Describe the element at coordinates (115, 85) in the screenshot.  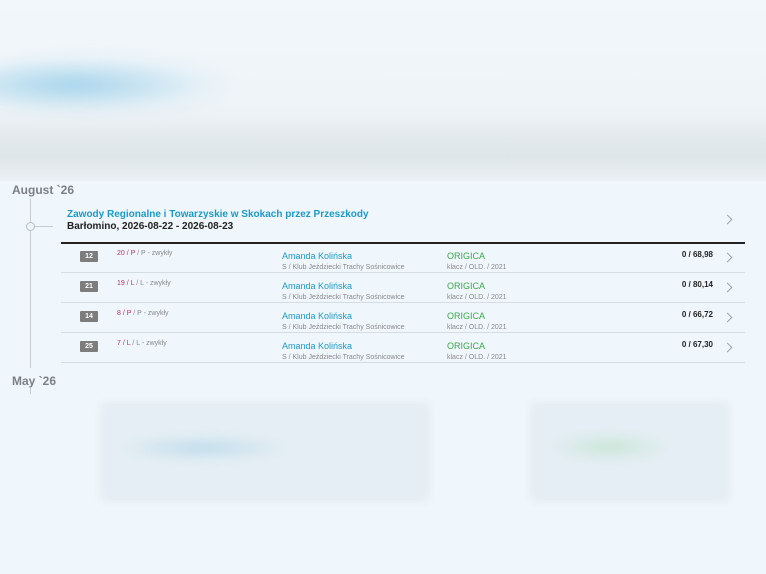
I see `blurred-banner-highlight` at that location.